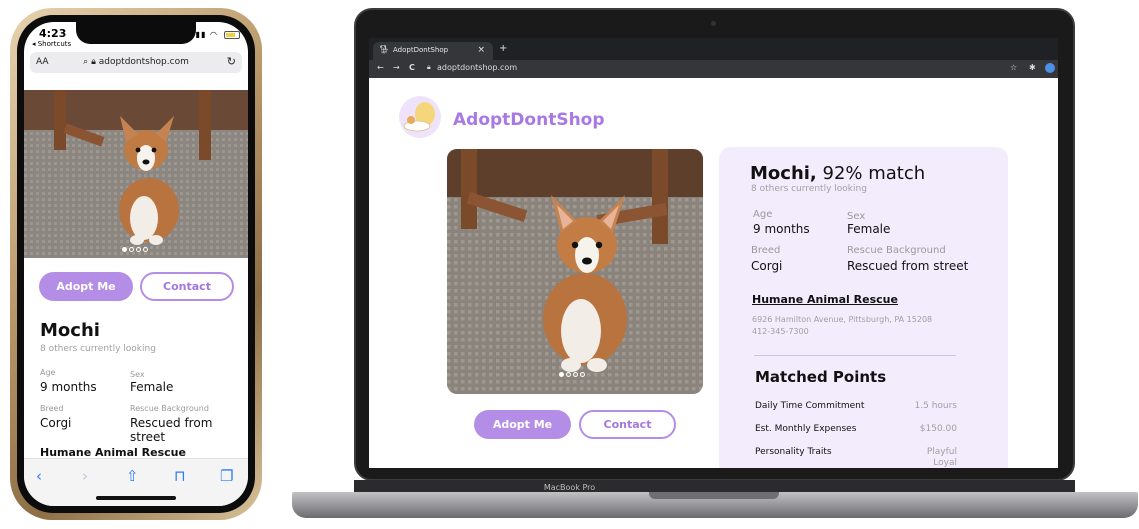  What do you see at coordinates (713, 69) in the screenshot?
I see `browser-address-bar: ← → C 🔒︎ adoptdontshop.com ☆ ✱` at bounding box center [713, 69].